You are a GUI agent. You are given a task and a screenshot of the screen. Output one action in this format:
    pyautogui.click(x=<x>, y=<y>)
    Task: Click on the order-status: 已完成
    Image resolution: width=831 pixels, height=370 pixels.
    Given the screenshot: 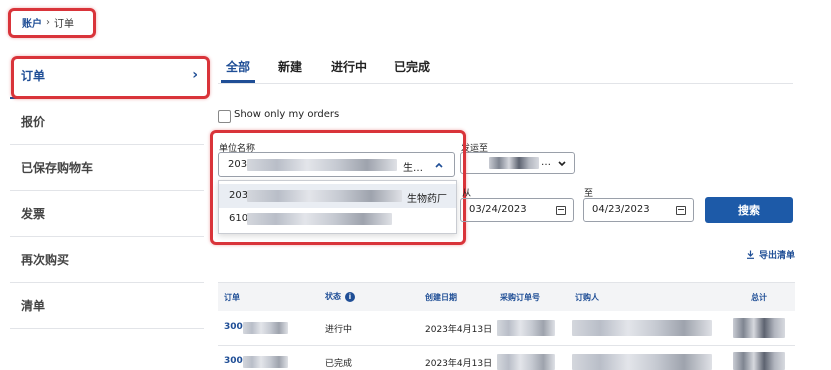 What is the action you would take?
    pyautogui.click(x=339, y=364)
    